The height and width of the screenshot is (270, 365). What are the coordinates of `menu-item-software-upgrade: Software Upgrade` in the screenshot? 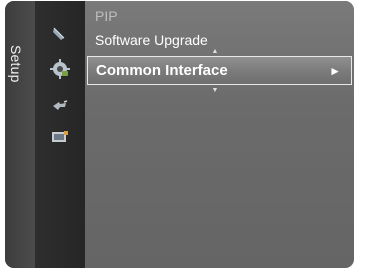 It's located at (151, 40).